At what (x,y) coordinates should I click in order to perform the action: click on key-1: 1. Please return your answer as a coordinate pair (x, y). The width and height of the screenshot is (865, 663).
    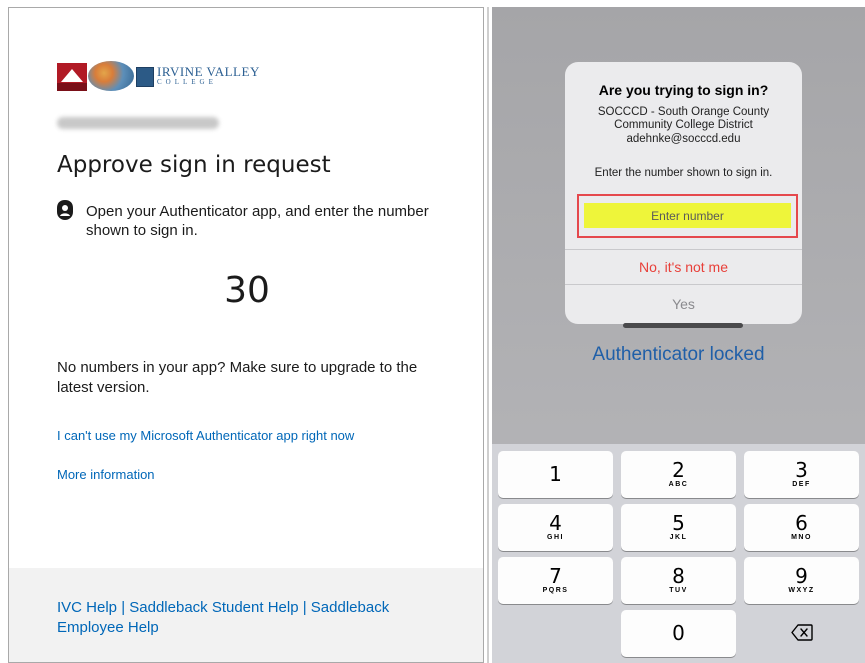
    Looking at the image, I should click on (555, 474).